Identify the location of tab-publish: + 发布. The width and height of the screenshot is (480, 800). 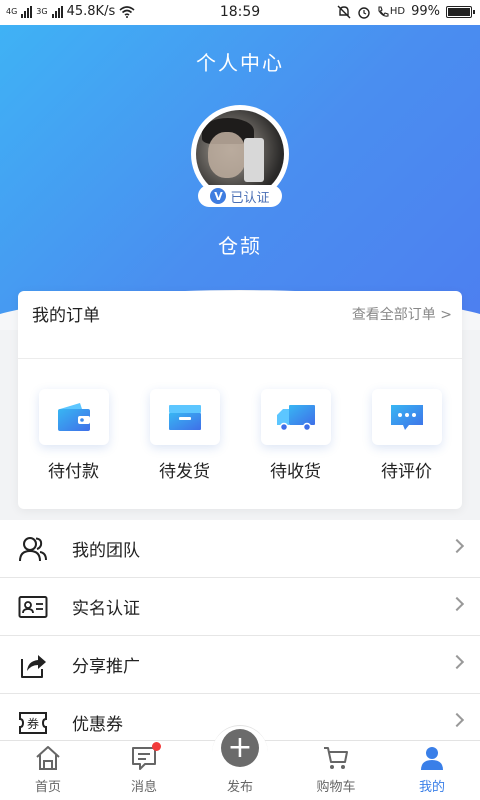
(240, 762).